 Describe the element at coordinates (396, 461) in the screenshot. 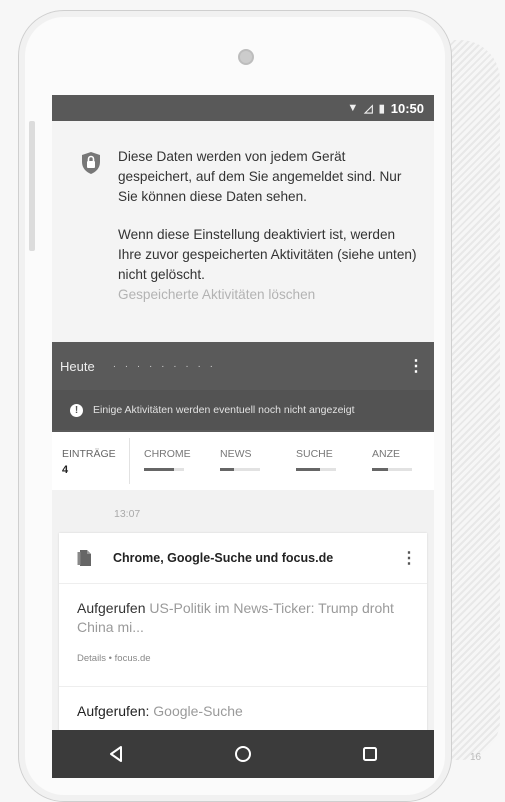

I see `tab-anzeigen: ANZE` at that location.